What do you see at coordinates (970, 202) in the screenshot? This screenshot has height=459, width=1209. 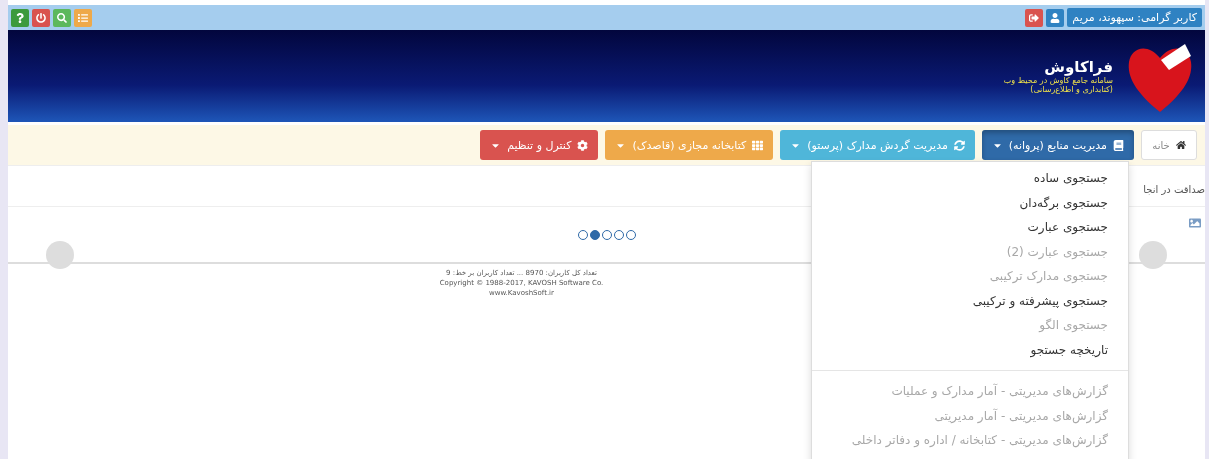 I see `menu-item: جستجوی برگه‌دان` at bounding box center [970, 202].